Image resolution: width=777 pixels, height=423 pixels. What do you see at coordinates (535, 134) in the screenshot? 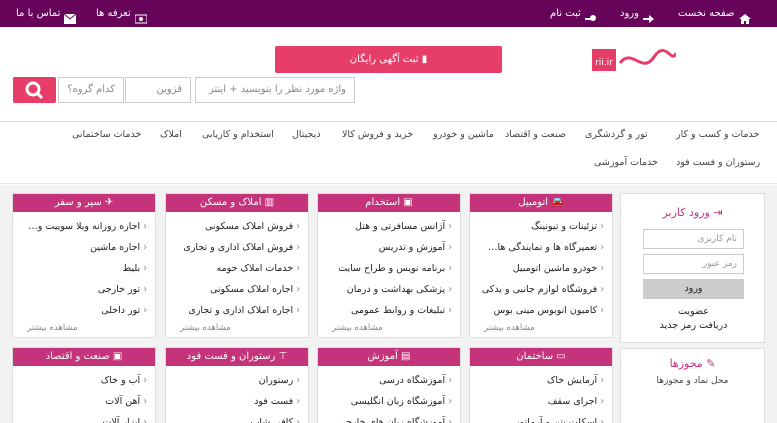
I see `cat-2: صنعت و اقتصاد` at bounding box center [535, 134].